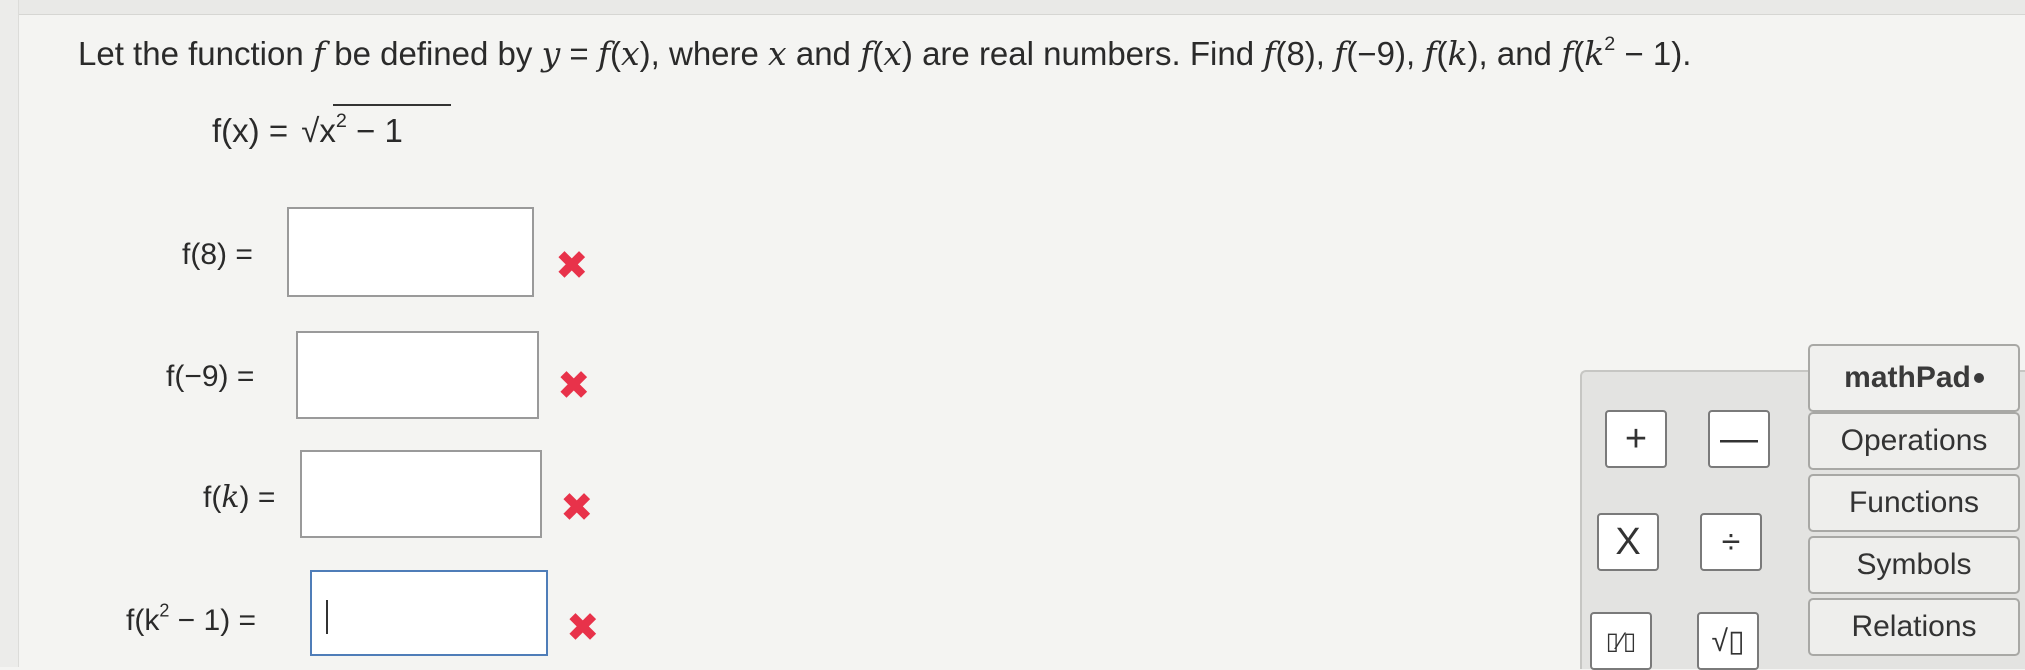 Image resolution: width=2025 pixels, height=670 pixels. Describe the element at coordinates (1012, 7) in the screenshot. I see `top-frame` at that location.